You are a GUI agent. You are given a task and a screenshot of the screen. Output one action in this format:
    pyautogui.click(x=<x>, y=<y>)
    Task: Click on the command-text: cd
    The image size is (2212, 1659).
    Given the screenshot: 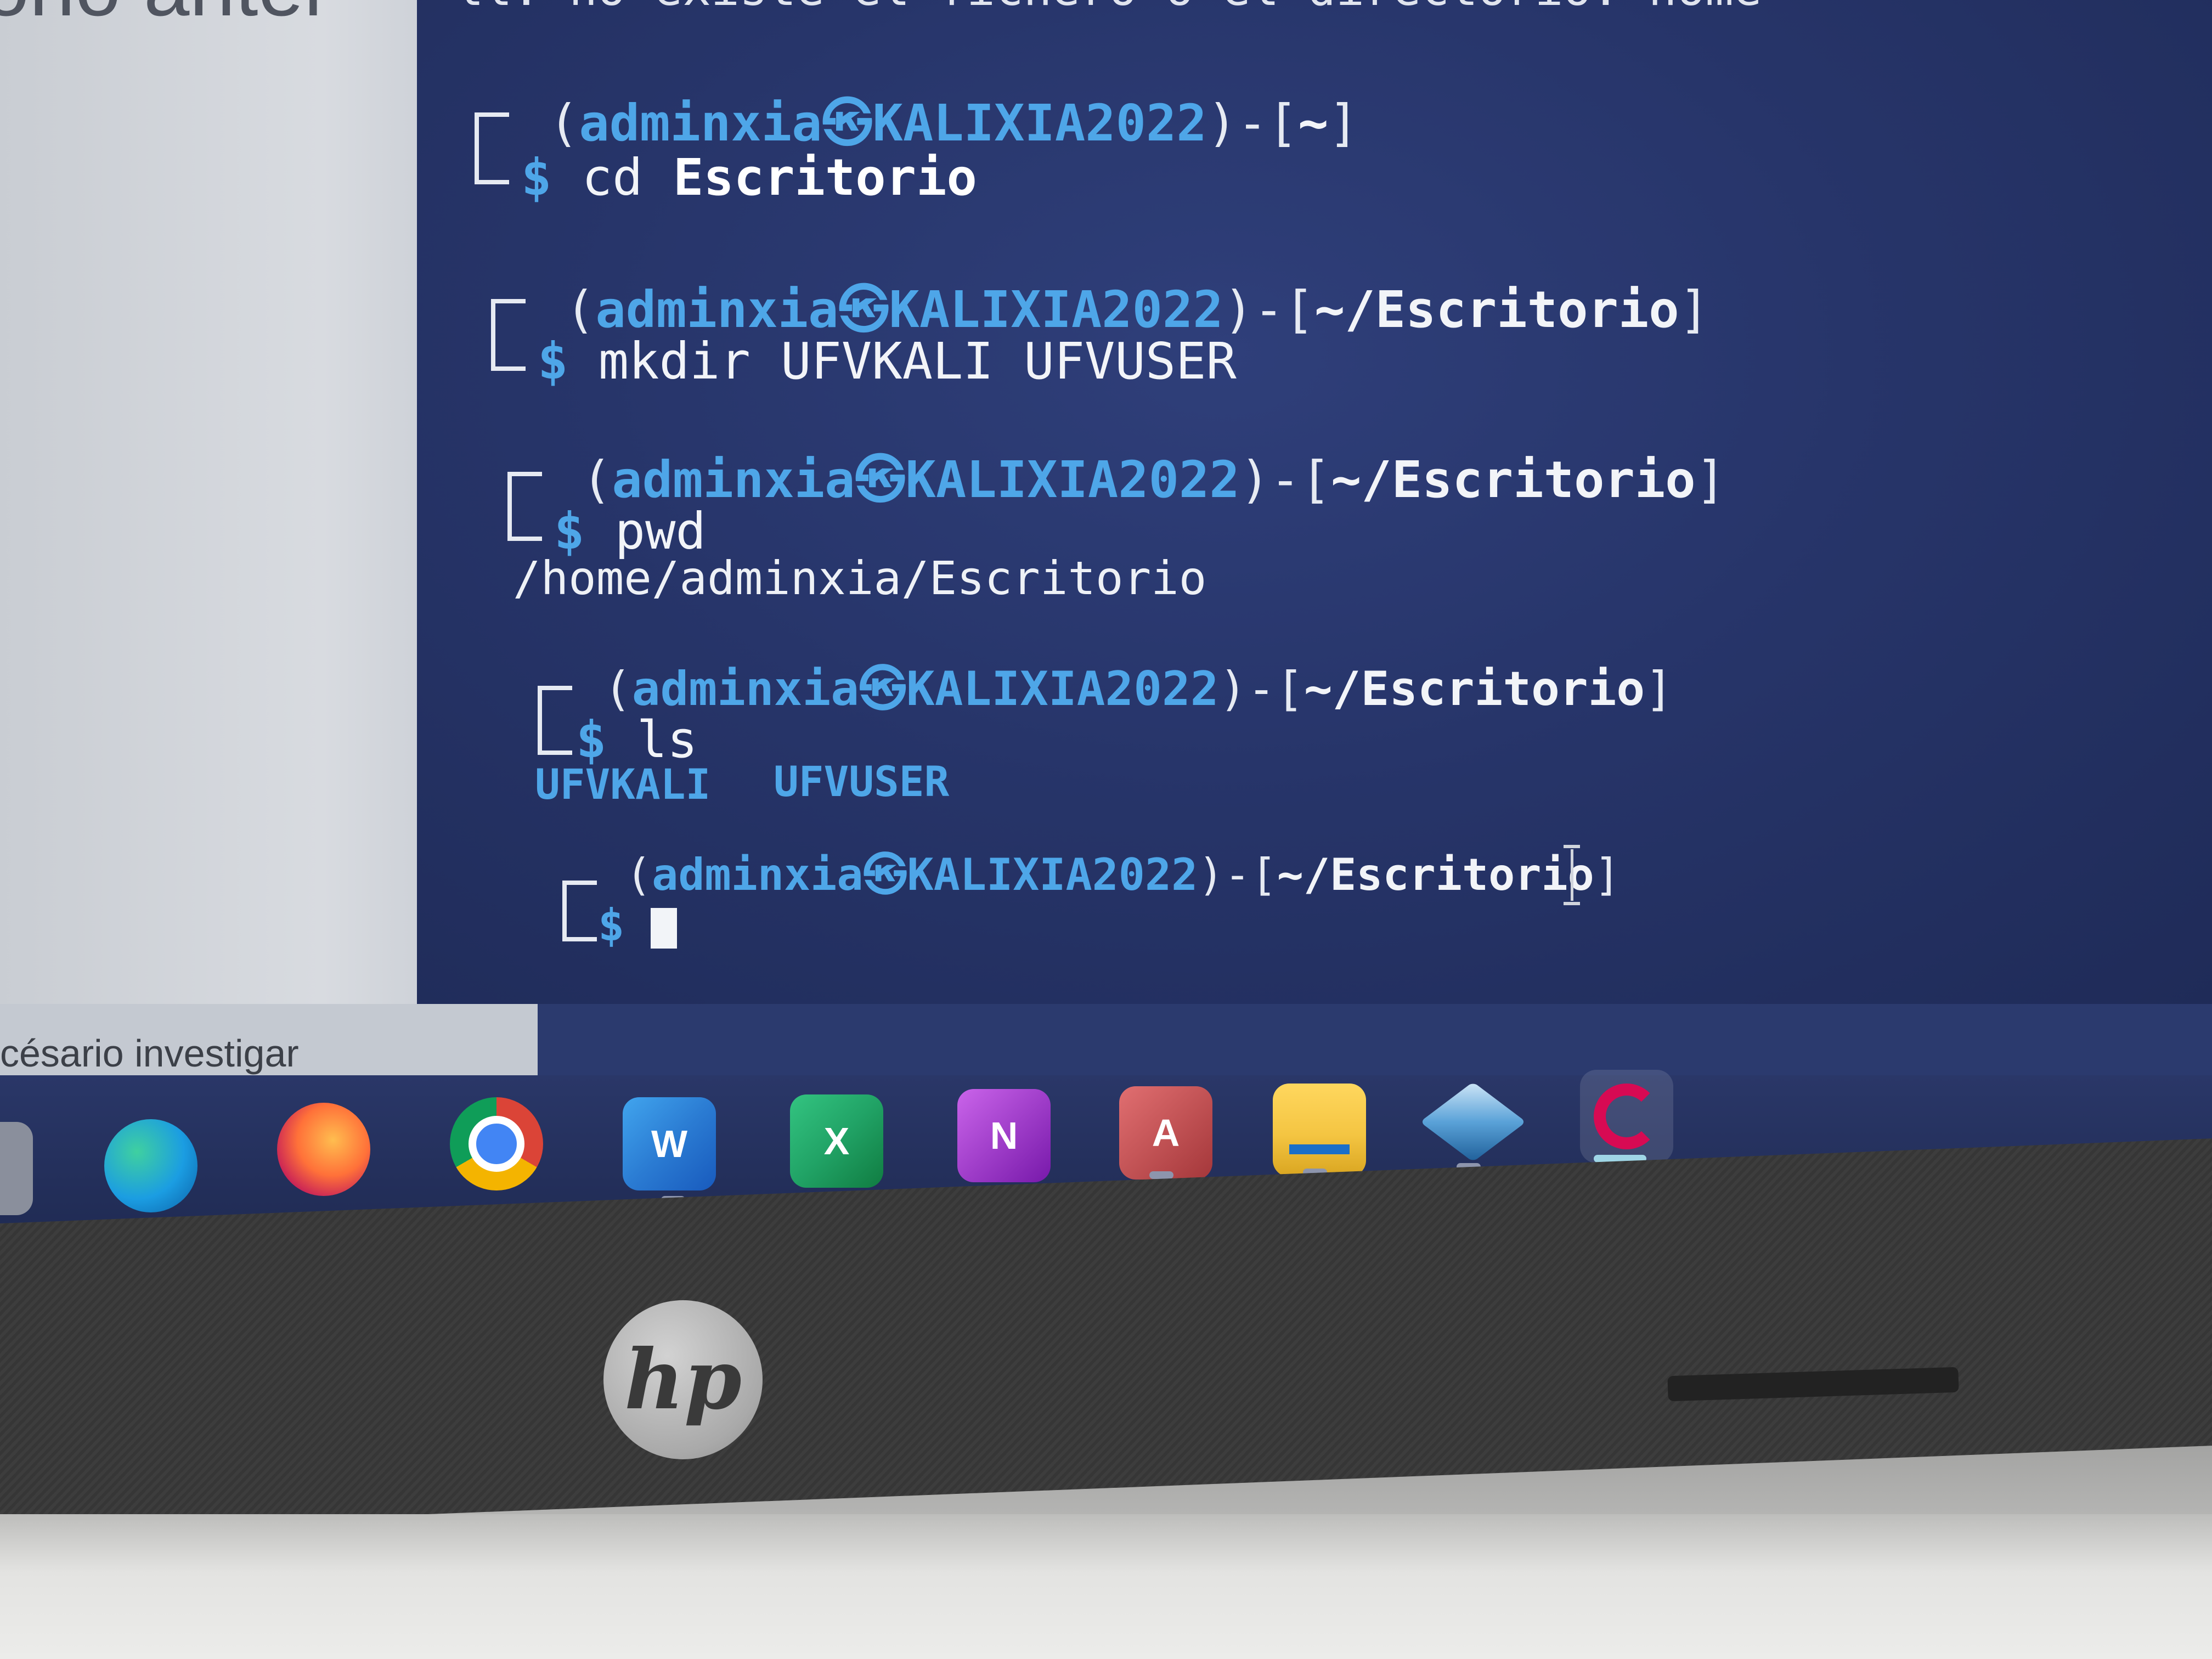 What is the action you would take?
    pyautogui.click(x=612, y=177)
    